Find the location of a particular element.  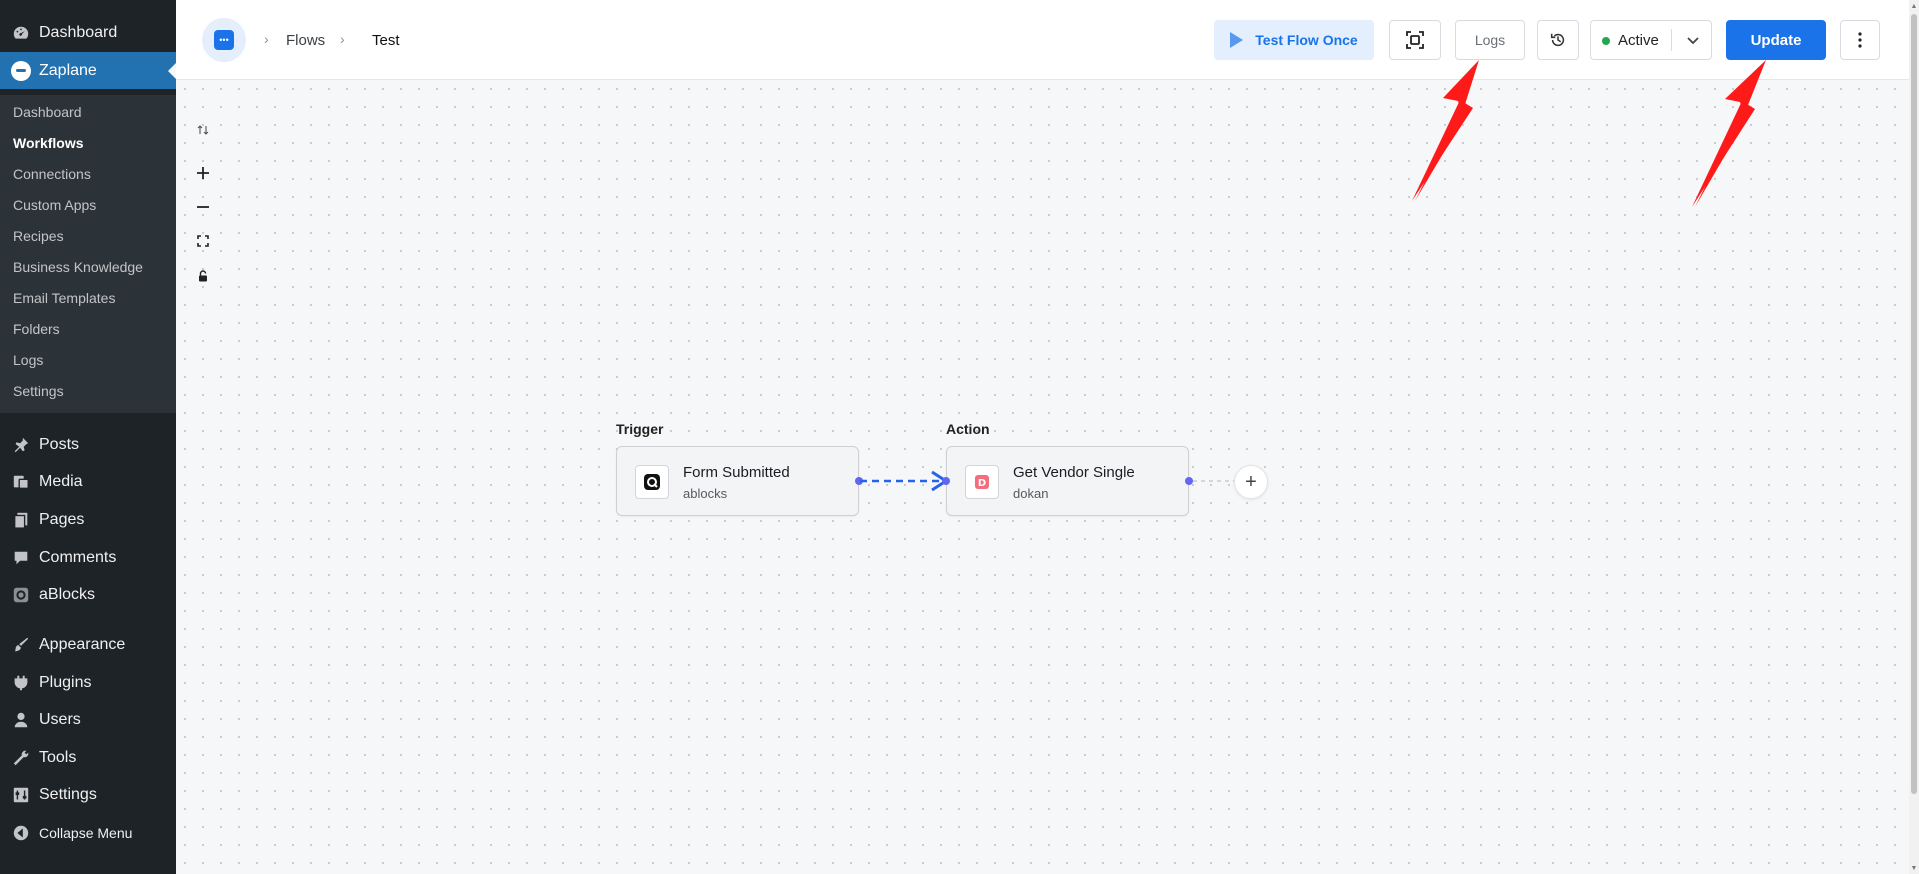

sidebar-item-label: Plugins is located at coordinates (65, 682).